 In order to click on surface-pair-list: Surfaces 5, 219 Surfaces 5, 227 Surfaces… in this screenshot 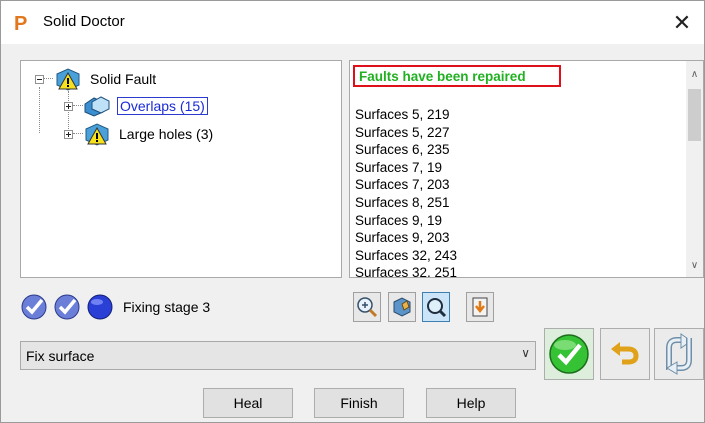, I will do `click(406, 192)`.